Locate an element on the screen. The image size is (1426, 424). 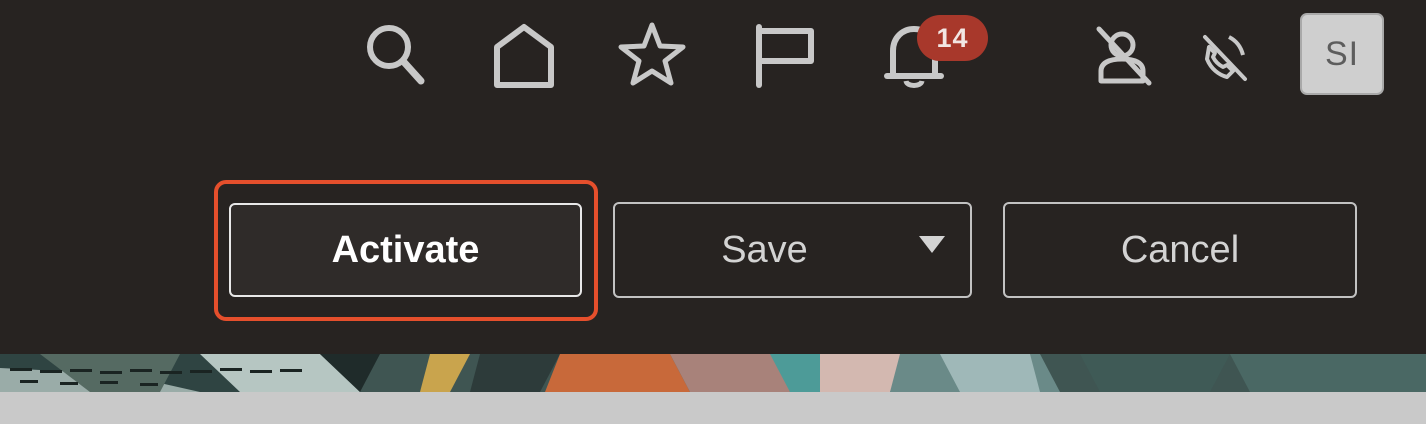
save-dropdown-chevron-icon is located at coordinates (932, 244).